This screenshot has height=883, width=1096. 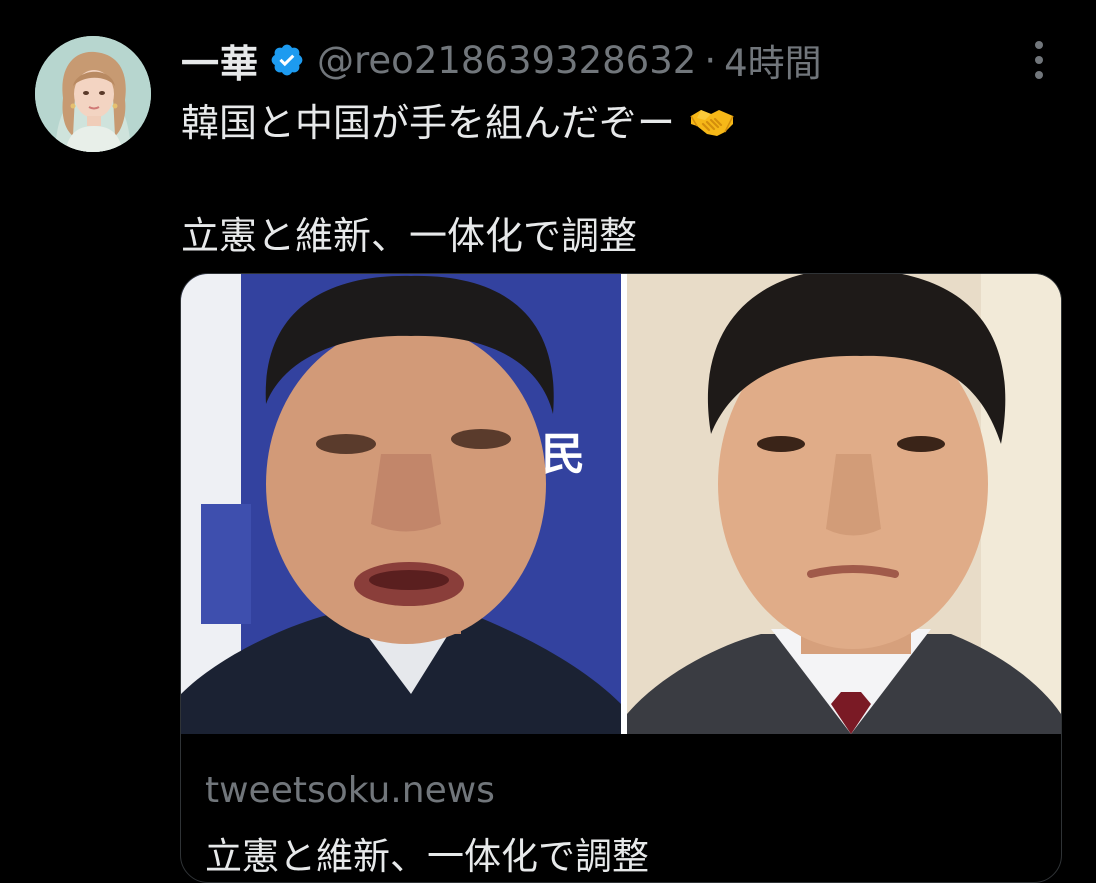 What do you see at coordinates (773, 60) in the screenshot?
I see `timestamp: 4時間` at bounding box center [773, 60].